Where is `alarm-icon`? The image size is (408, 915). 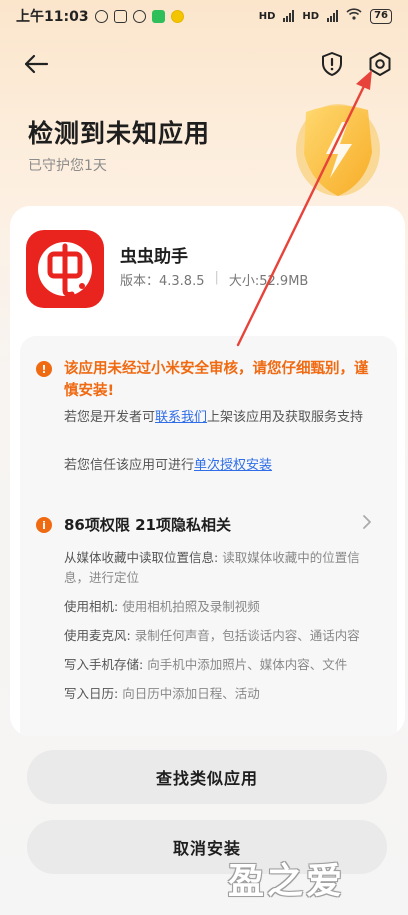
alarm-icon is located at coordinates (101, 16).